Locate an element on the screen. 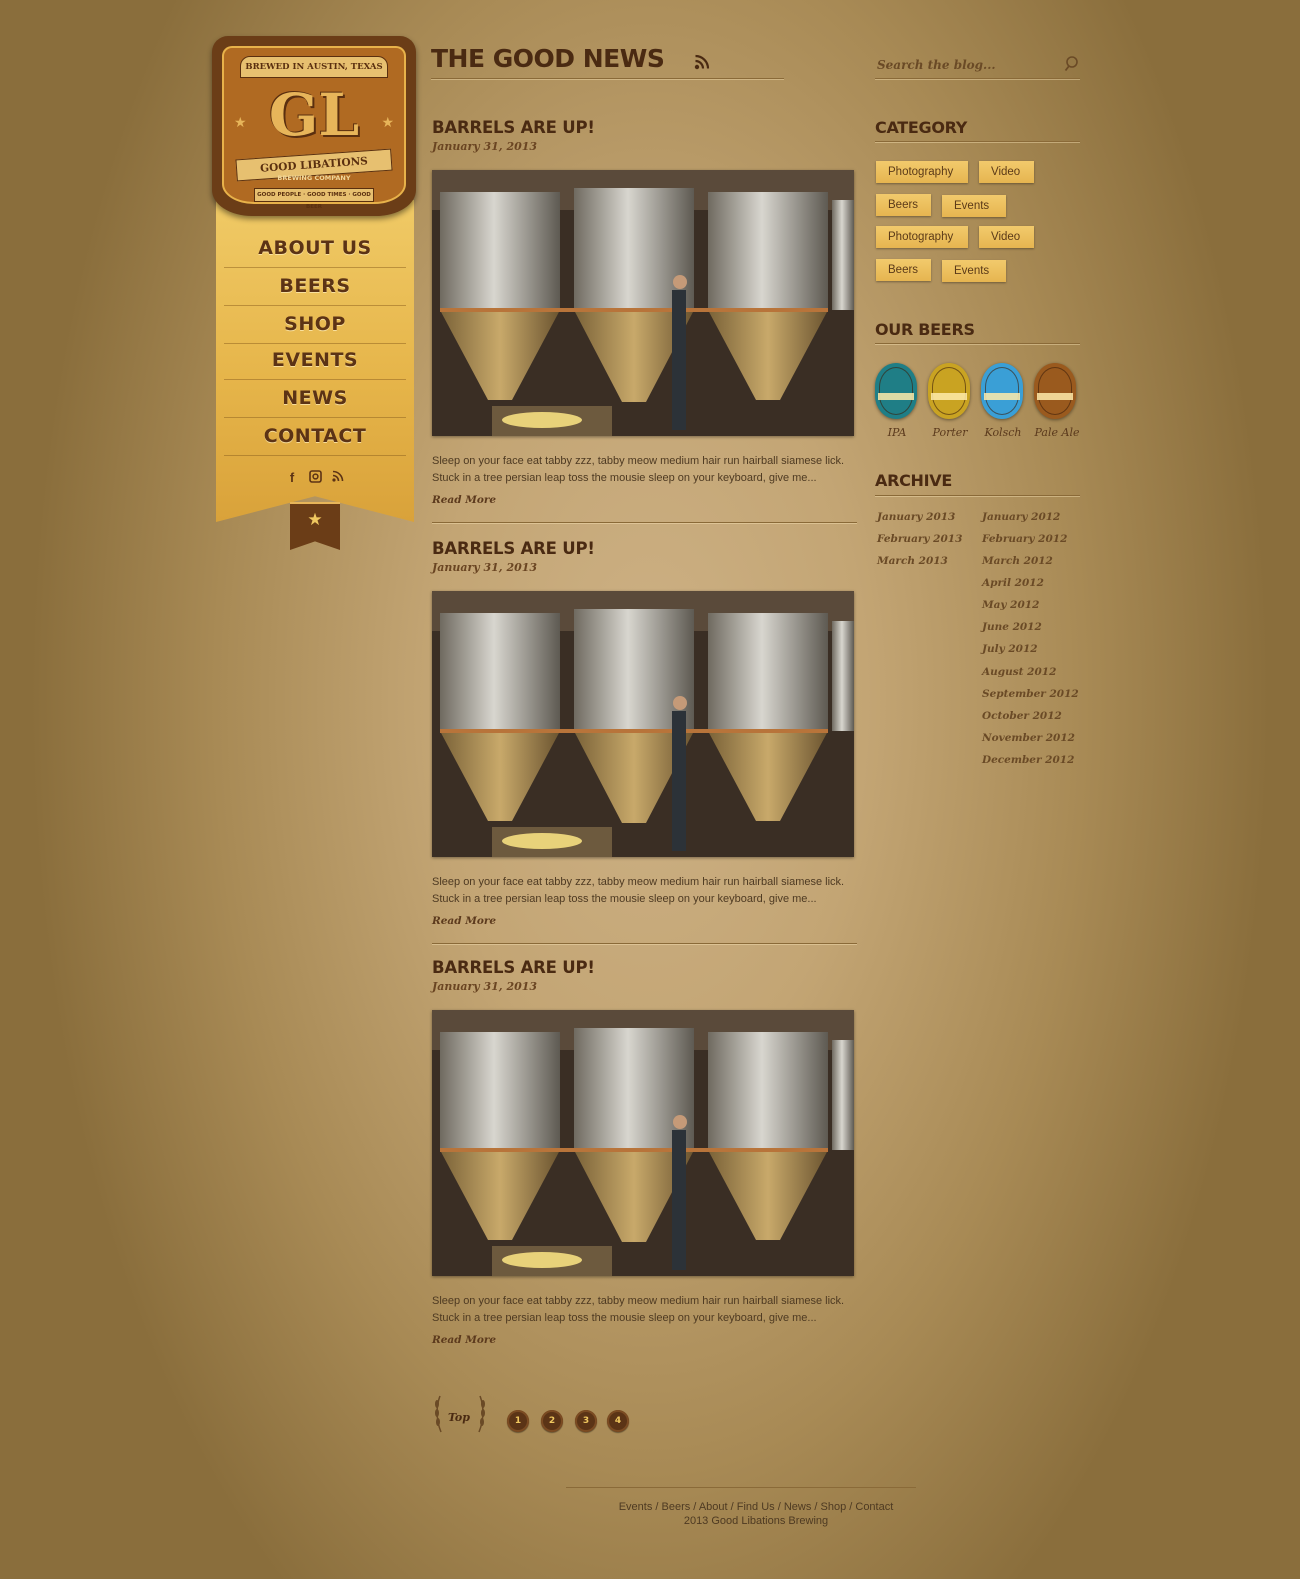 The width and height of the screenshot is (1300, 1579). archive-link: February 2013 is located at coordinates (919, 539).